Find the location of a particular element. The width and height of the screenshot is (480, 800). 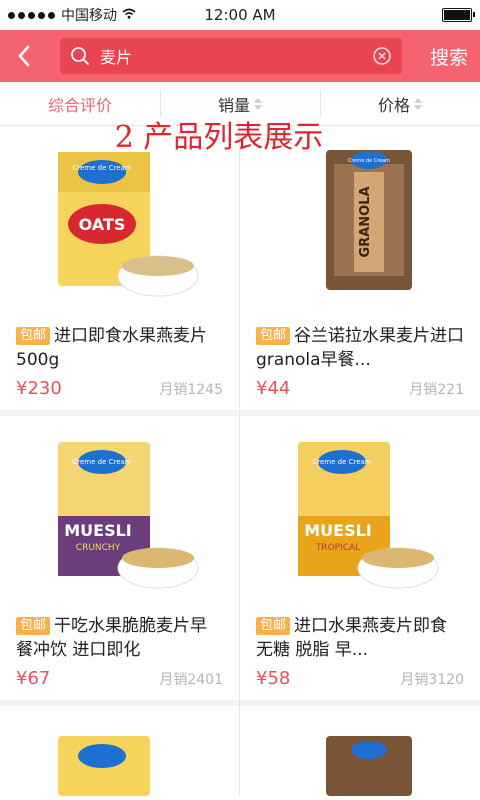

product-price: ¥44 is located at coordinates (273, 388).